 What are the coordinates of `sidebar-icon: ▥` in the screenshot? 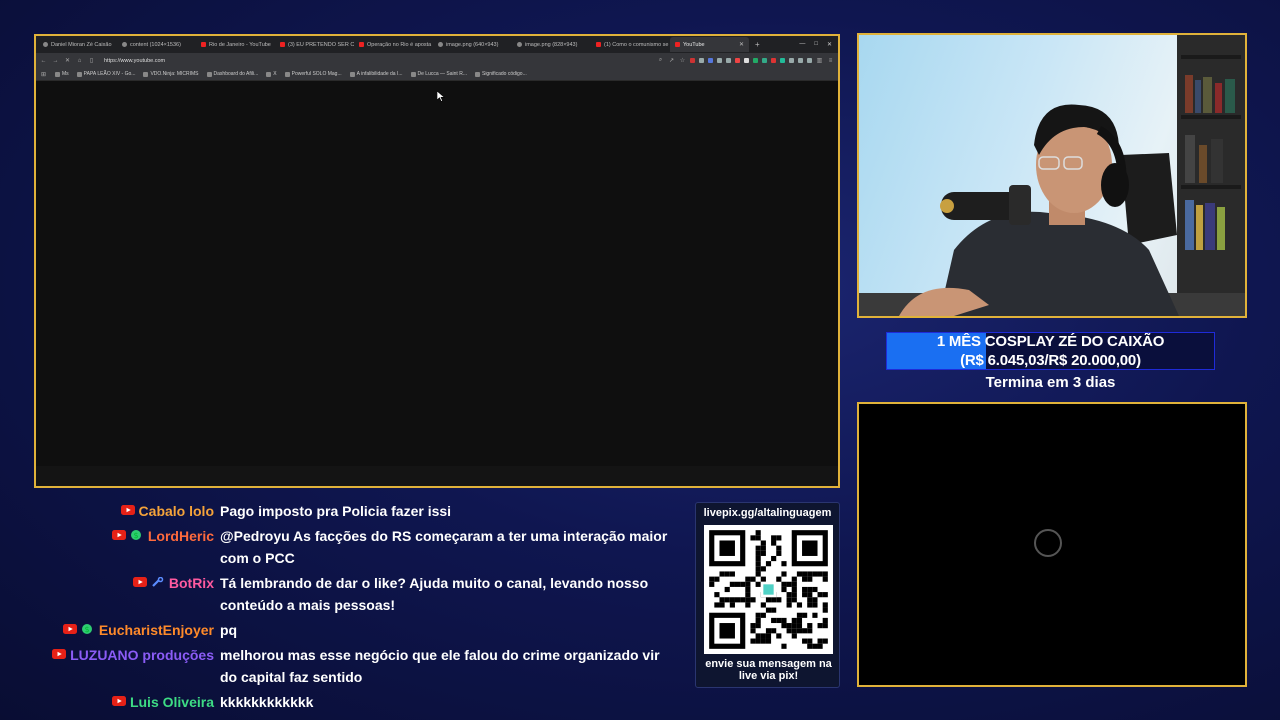 It's located at (819, 60).